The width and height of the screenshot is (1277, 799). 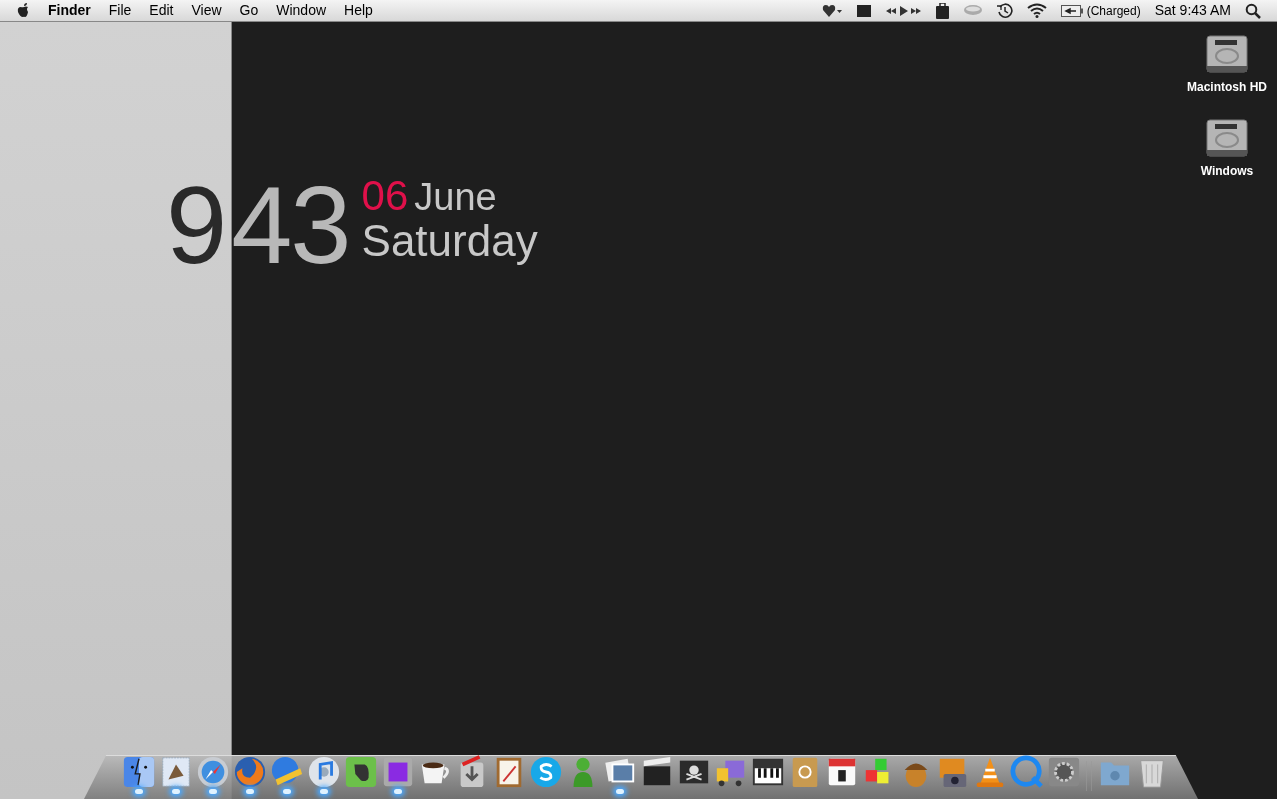 What do you see at coordinates (1253, 10) in the screenshot?
I see `search-icon` at bounding box center [1253, 10].